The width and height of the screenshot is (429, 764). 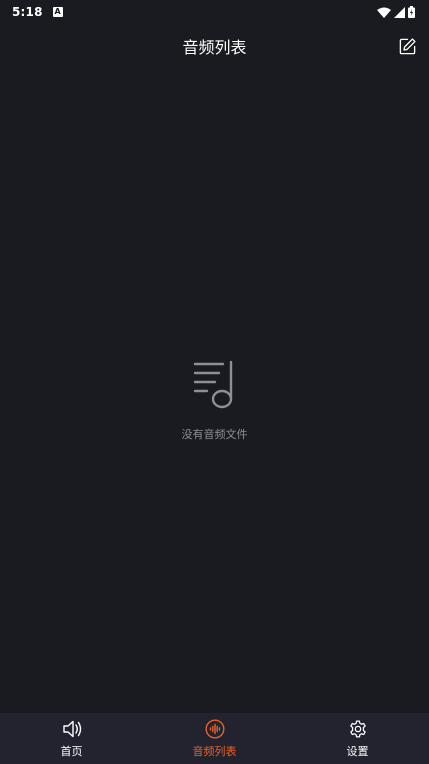 I want to click on signal-icon, so click(x=399, y=12).